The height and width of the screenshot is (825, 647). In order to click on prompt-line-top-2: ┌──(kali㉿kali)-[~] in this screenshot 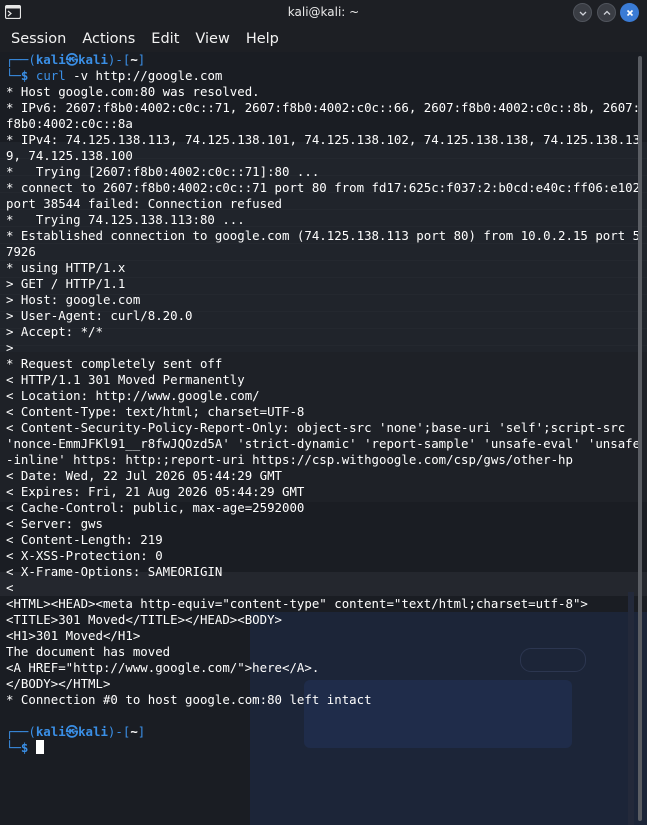, I will do `click(76, 731)`.